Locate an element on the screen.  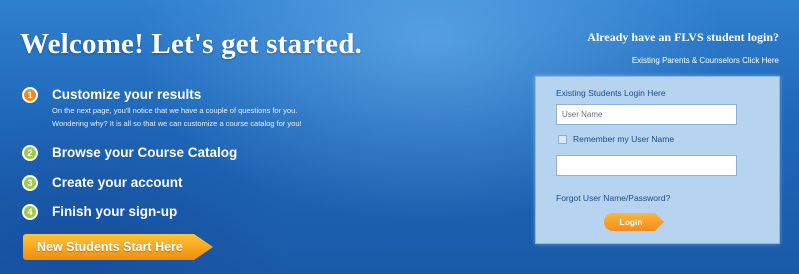
step-3: 3 Create your account is located at coordinates (102, 183).